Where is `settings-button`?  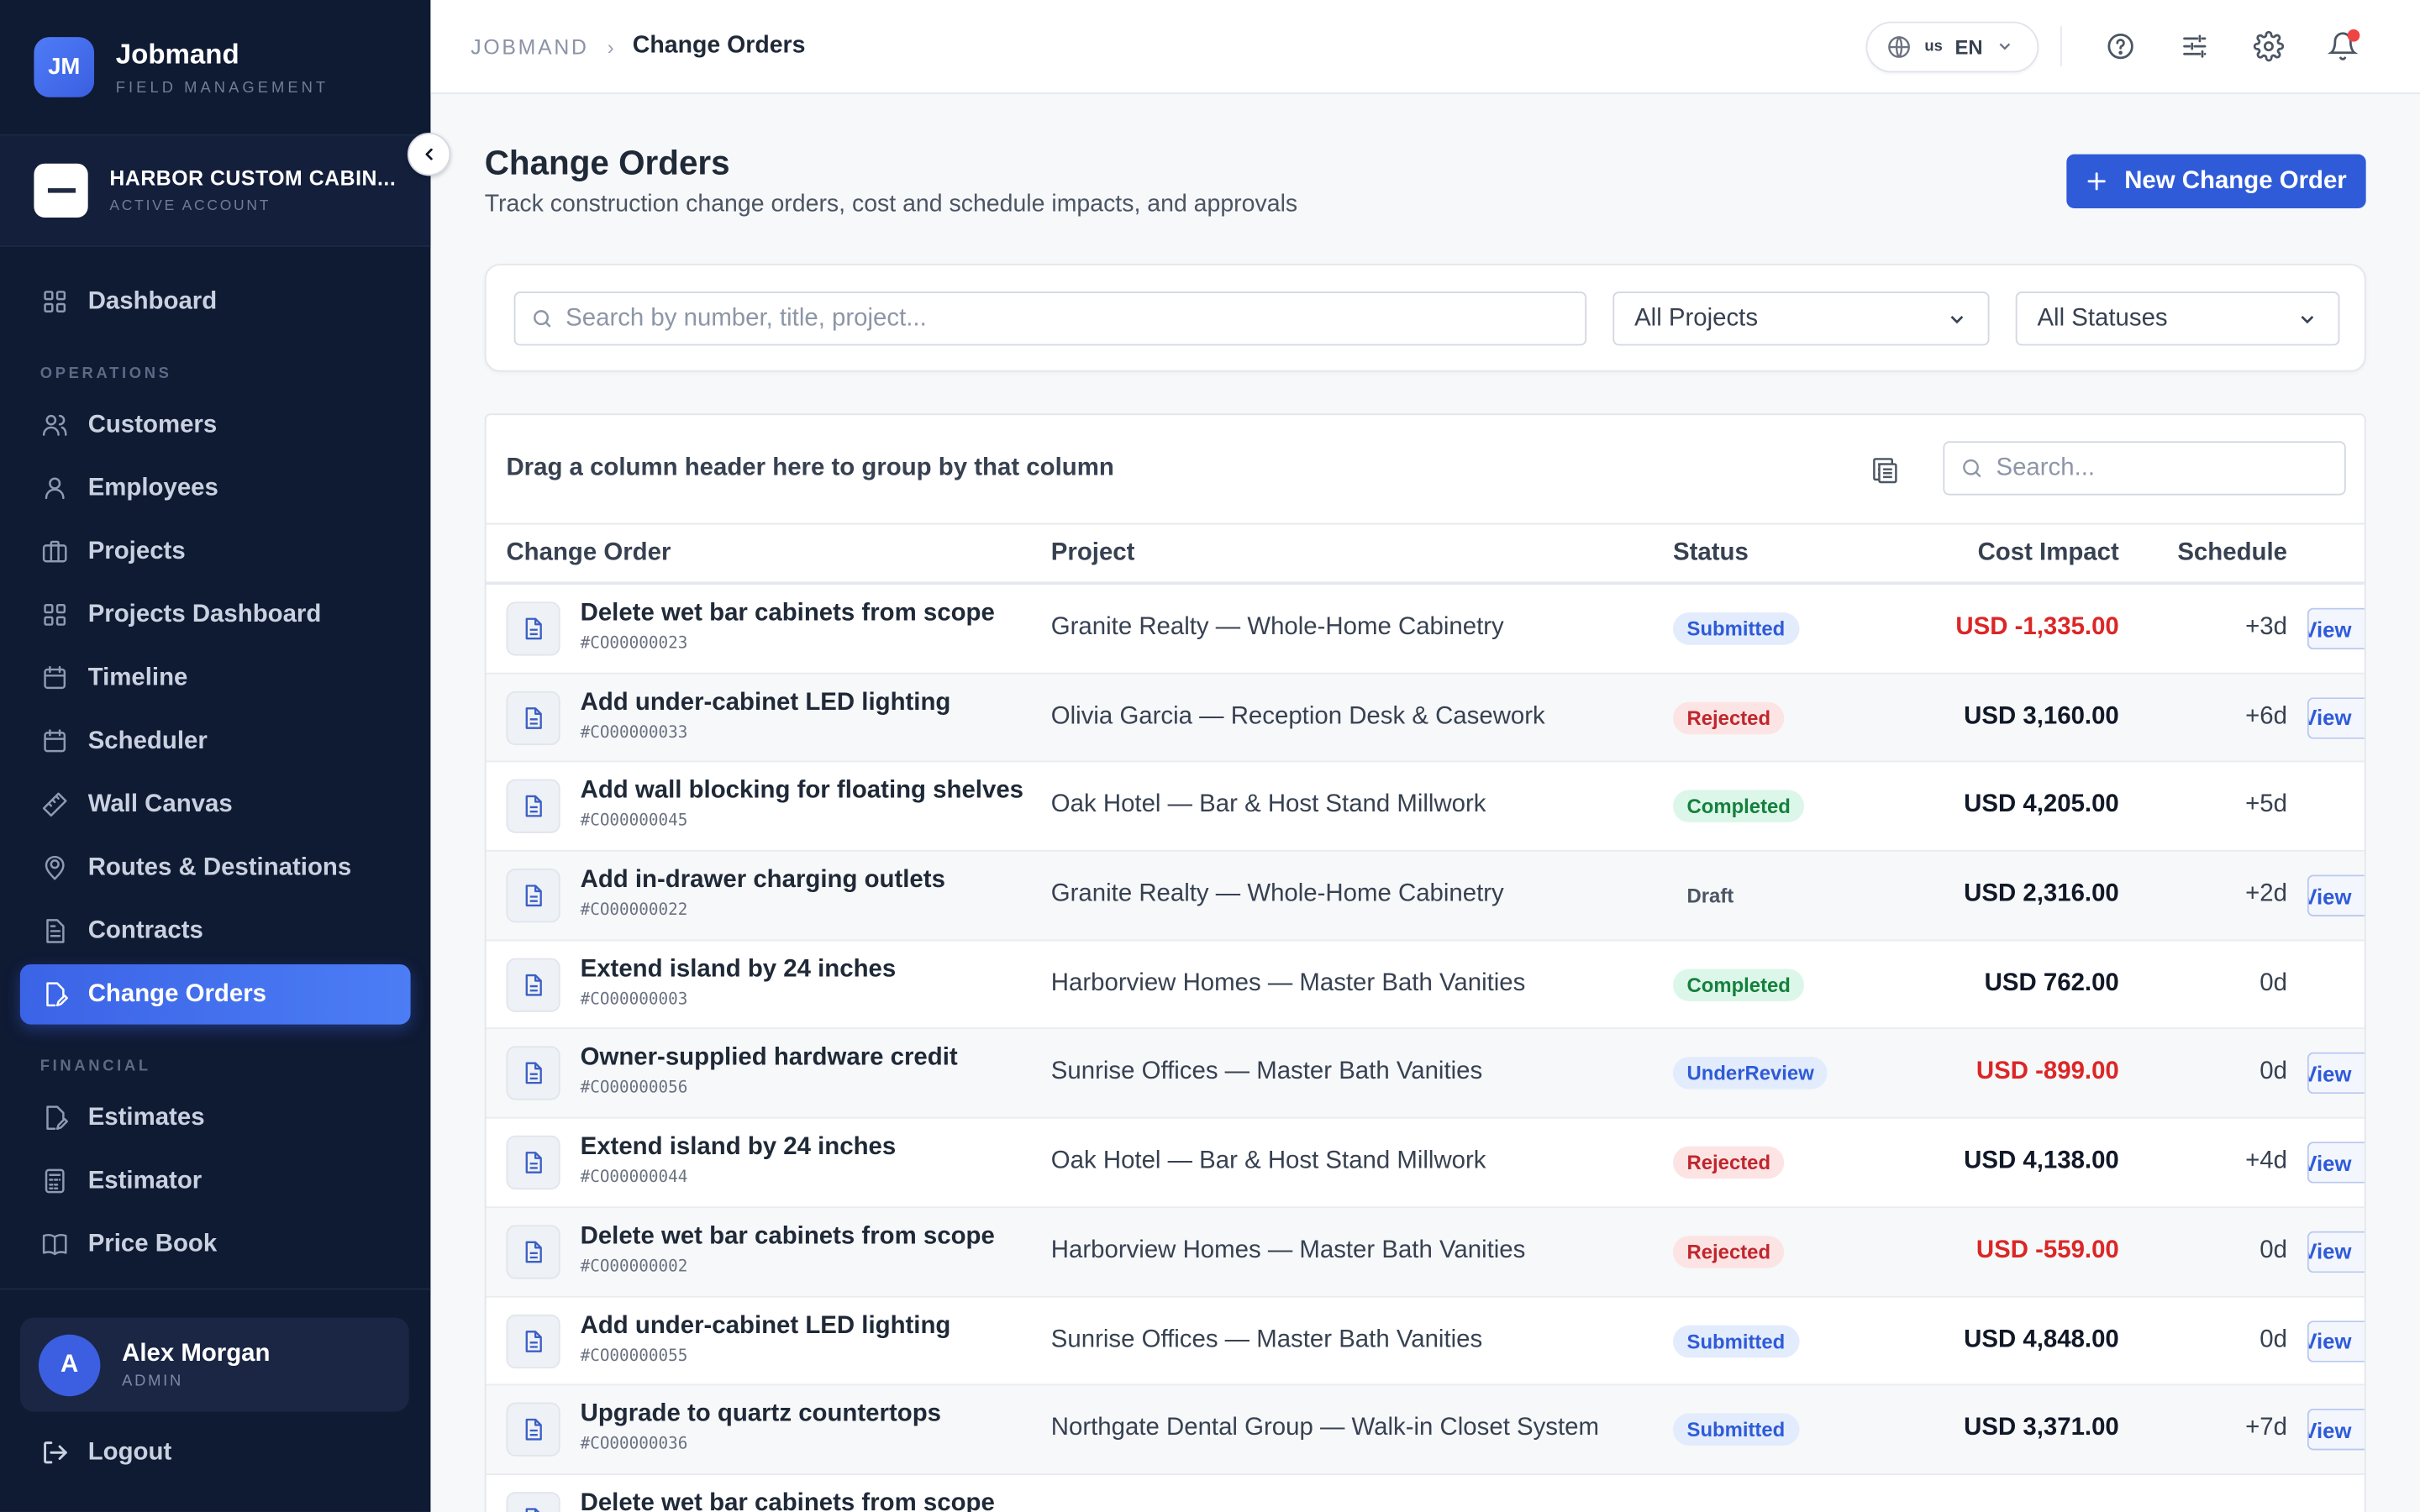 settings-button is located at coordinates (2269, 45).